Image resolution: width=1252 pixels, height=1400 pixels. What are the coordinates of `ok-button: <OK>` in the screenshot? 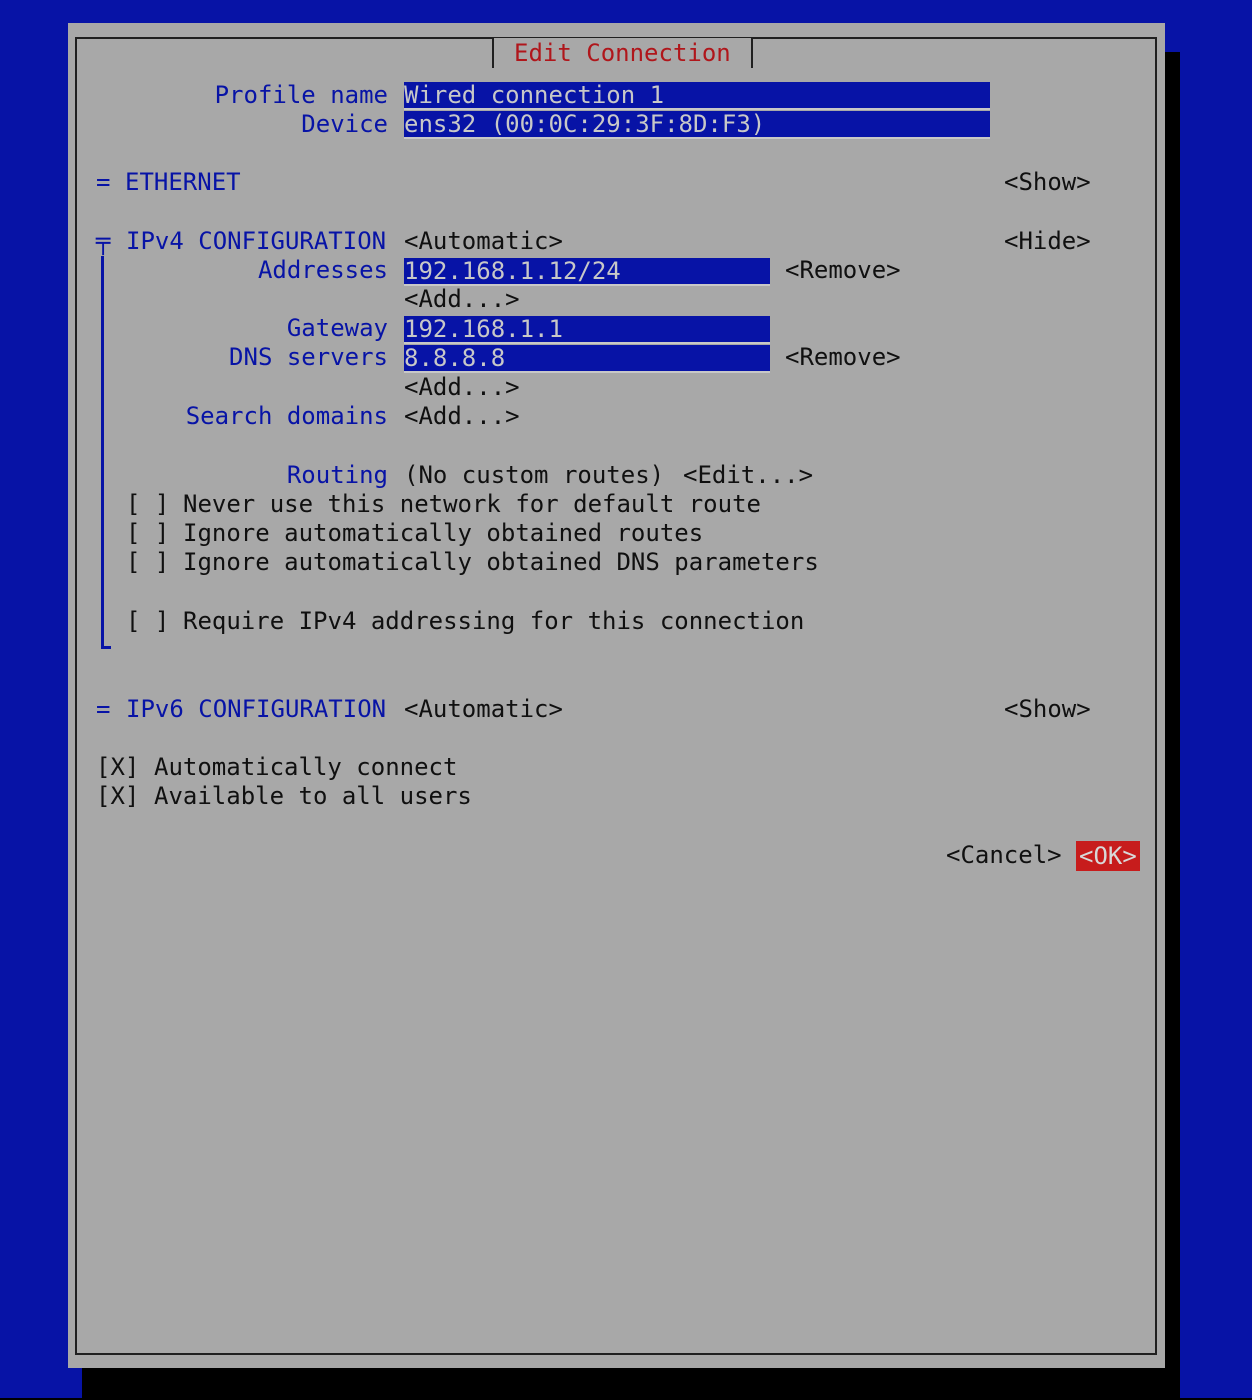 It's located at (1108, 856).